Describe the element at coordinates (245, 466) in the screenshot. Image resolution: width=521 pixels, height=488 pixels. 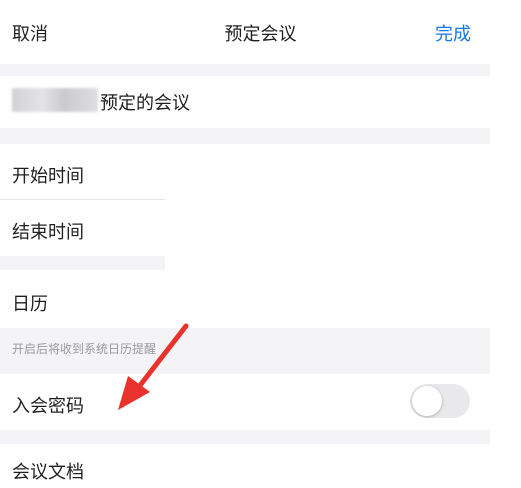
I see `meeting-docs-row: 会议文档` at that location.